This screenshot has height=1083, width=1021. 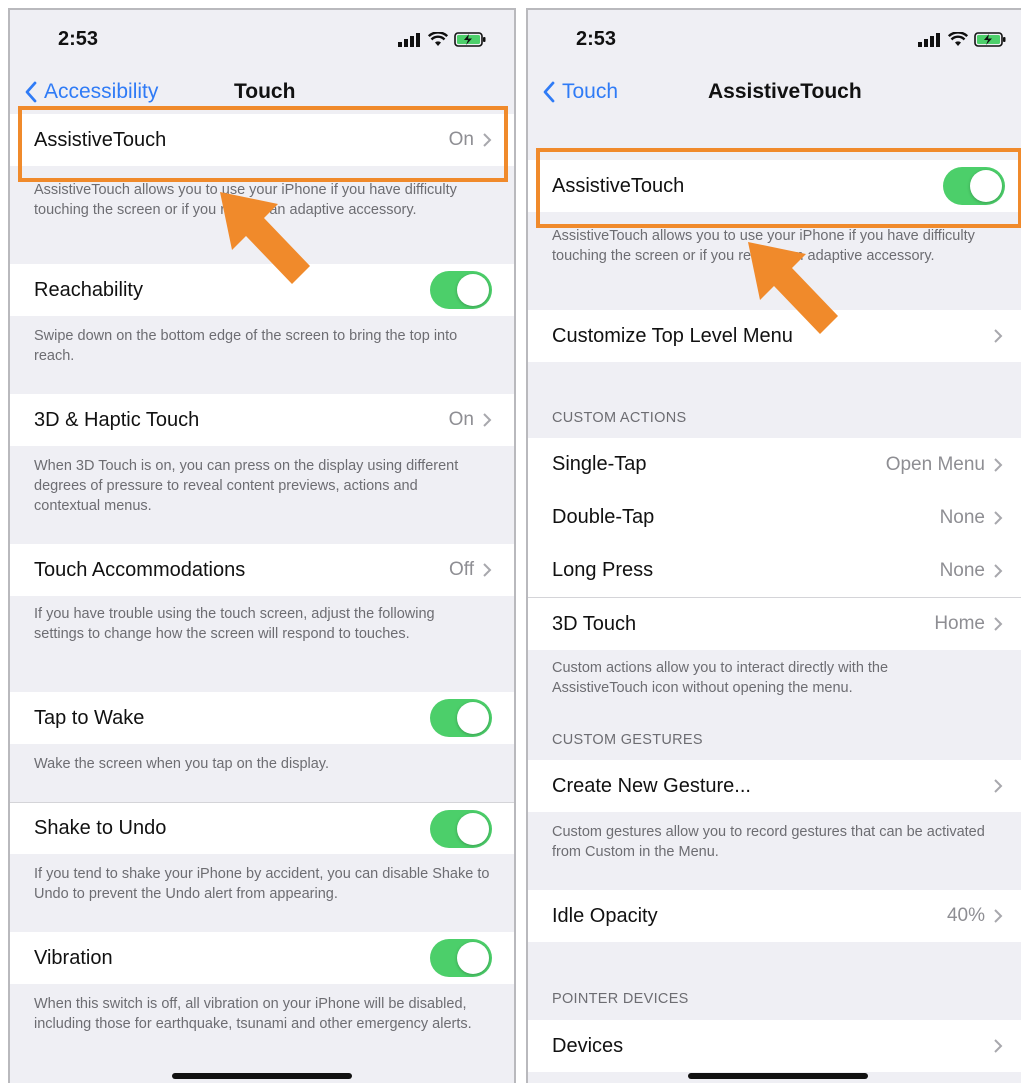 What do you see at coordinates (627, 740) in the screenshot?
I see `custom-gestures-header: CUSTOM GESTURES` at bounding box center [627, 740].